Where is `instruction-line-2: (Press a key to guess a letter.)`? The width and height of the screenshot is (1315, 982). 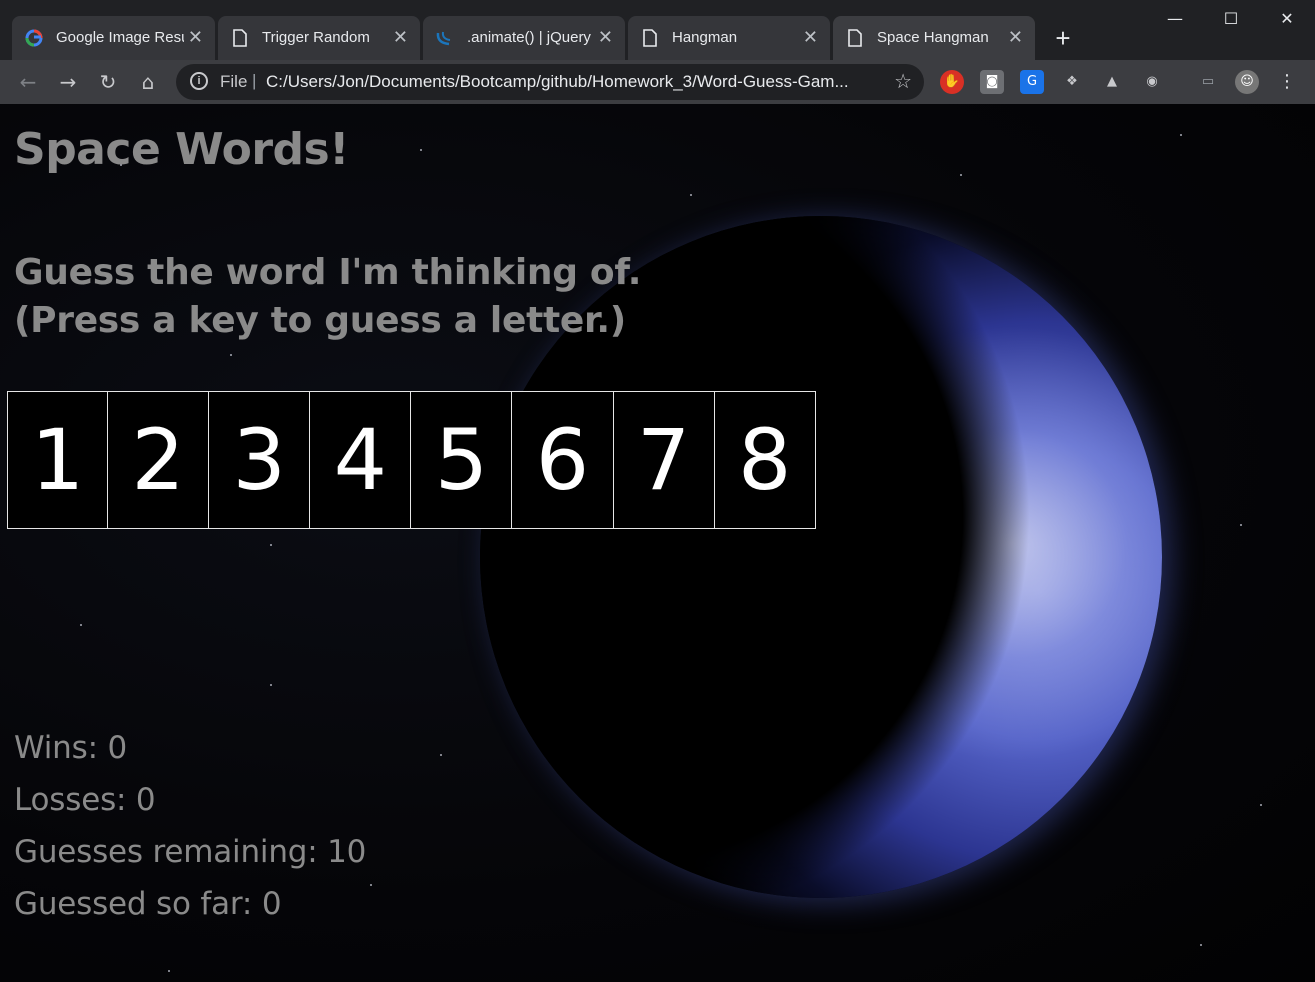
instruction-line-2: (Press a key to guess a letter.) is located at coordinates (320, 320).